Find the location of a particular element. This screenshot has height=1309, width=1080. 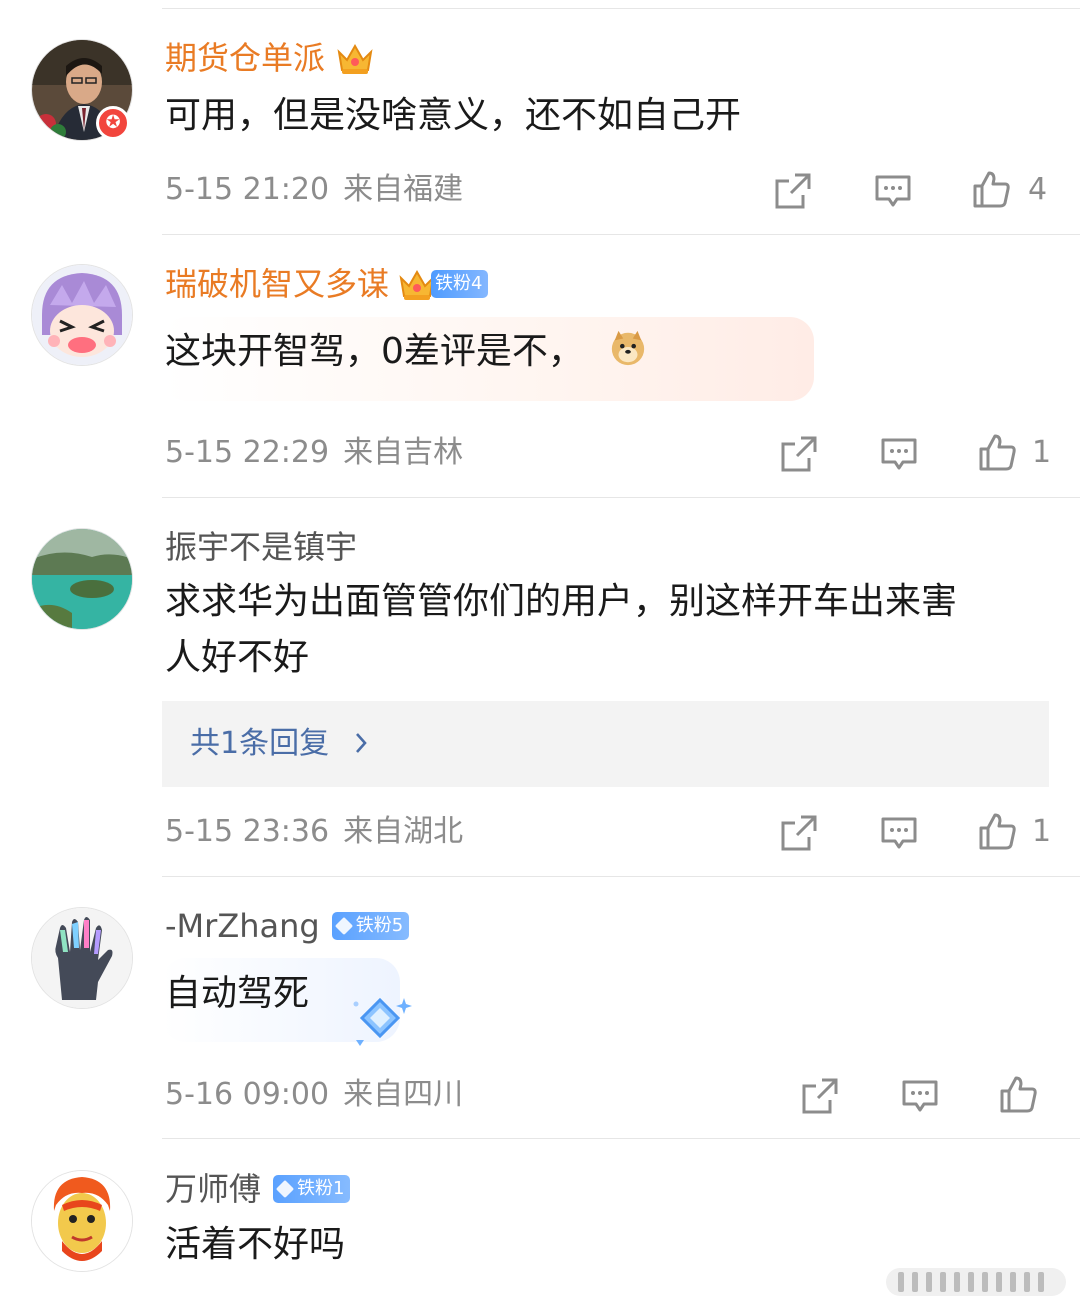

reply-preview: 共1条回复 is located at coordinates (605, 744).